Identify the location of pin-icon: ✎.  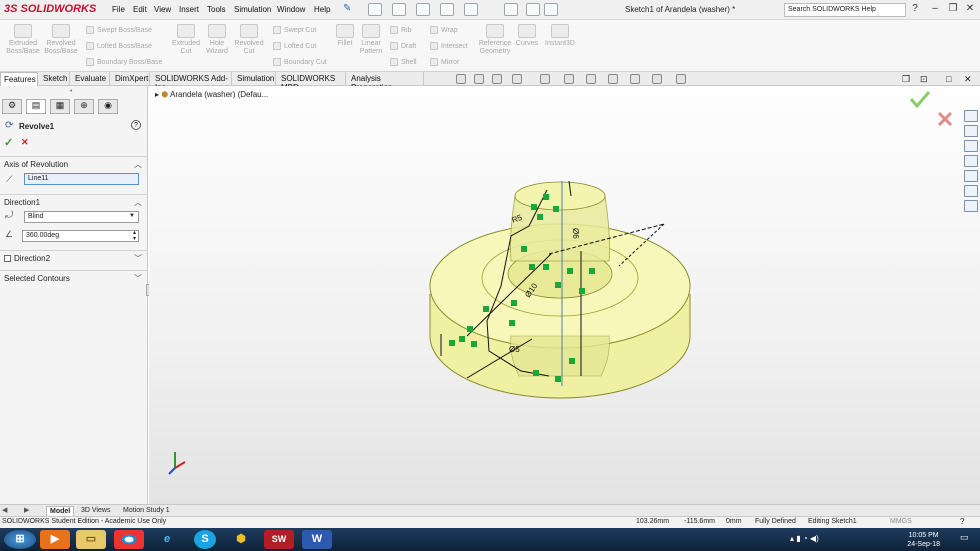
(347, 8).